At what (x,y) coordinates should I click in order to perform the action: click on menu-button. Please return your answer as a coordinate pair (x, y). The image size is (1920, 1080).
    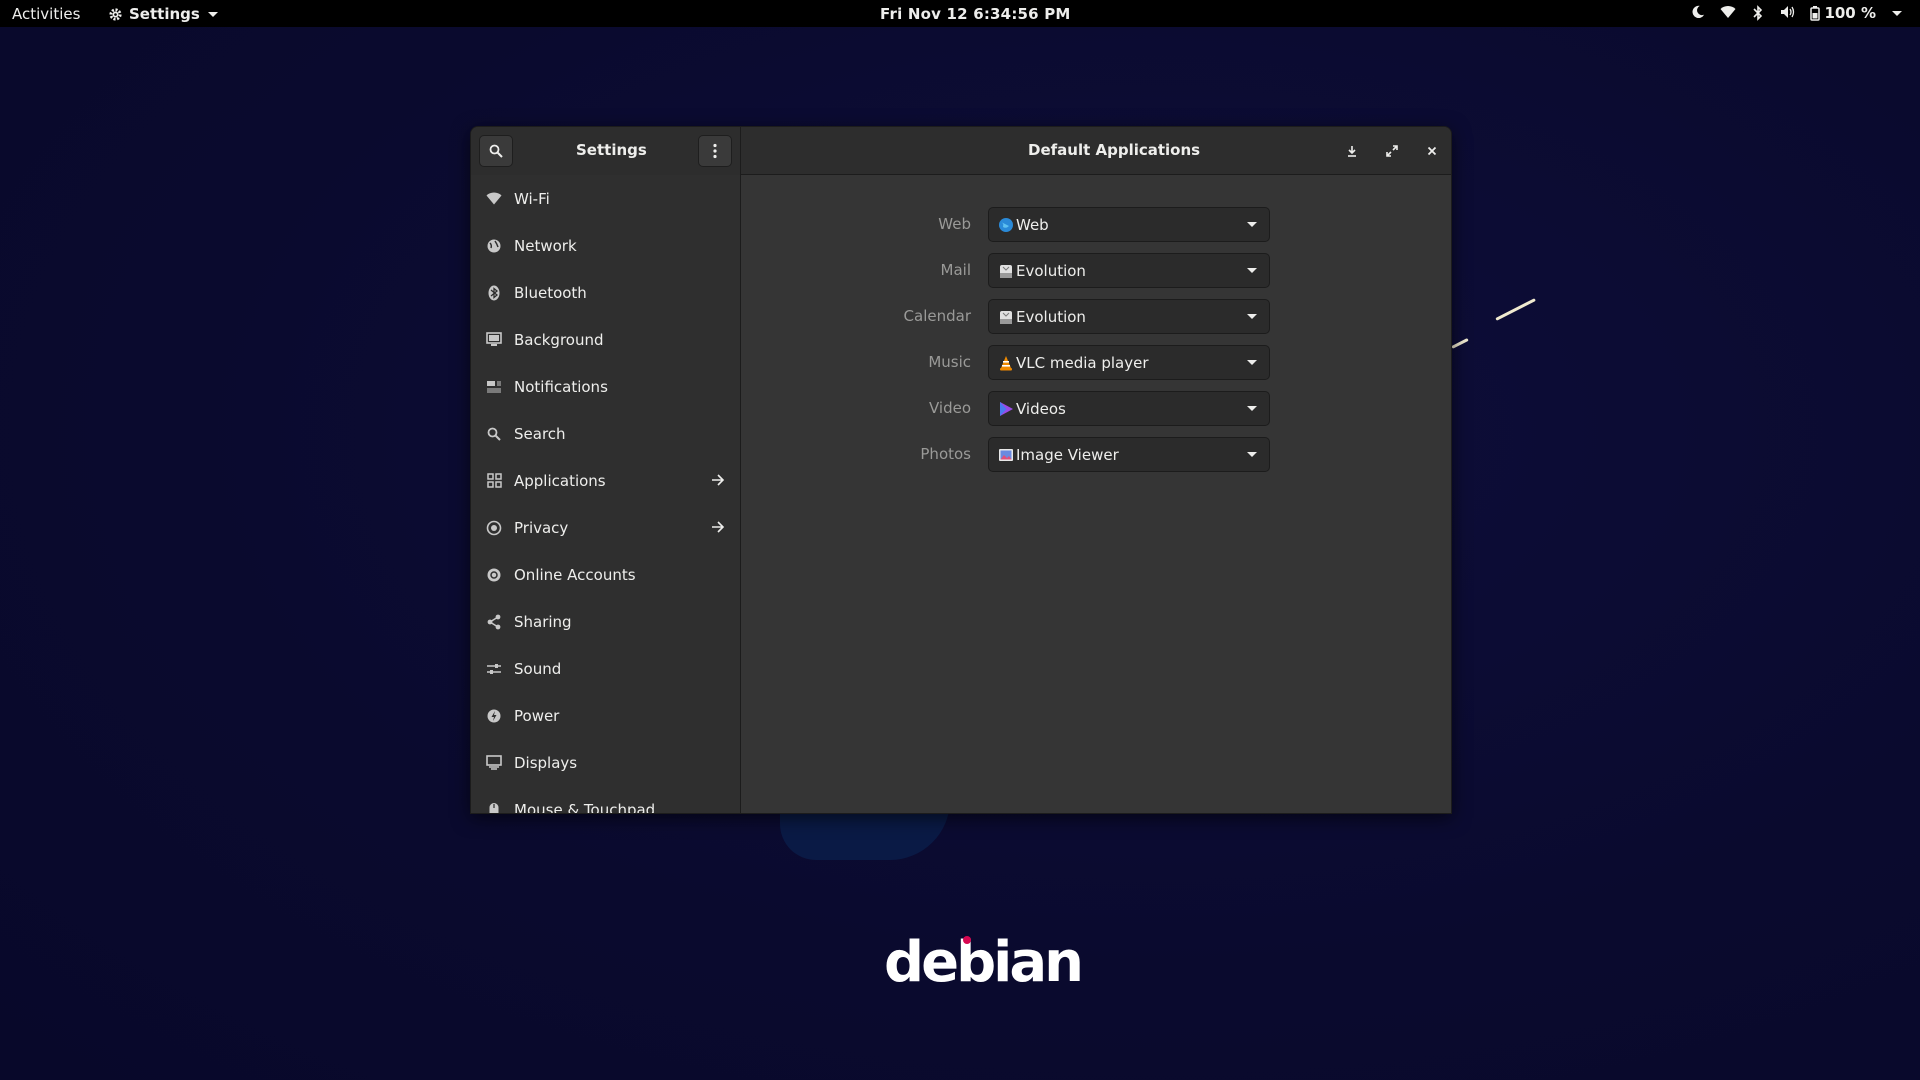
    Looking at the image, I should click on (715, 151).